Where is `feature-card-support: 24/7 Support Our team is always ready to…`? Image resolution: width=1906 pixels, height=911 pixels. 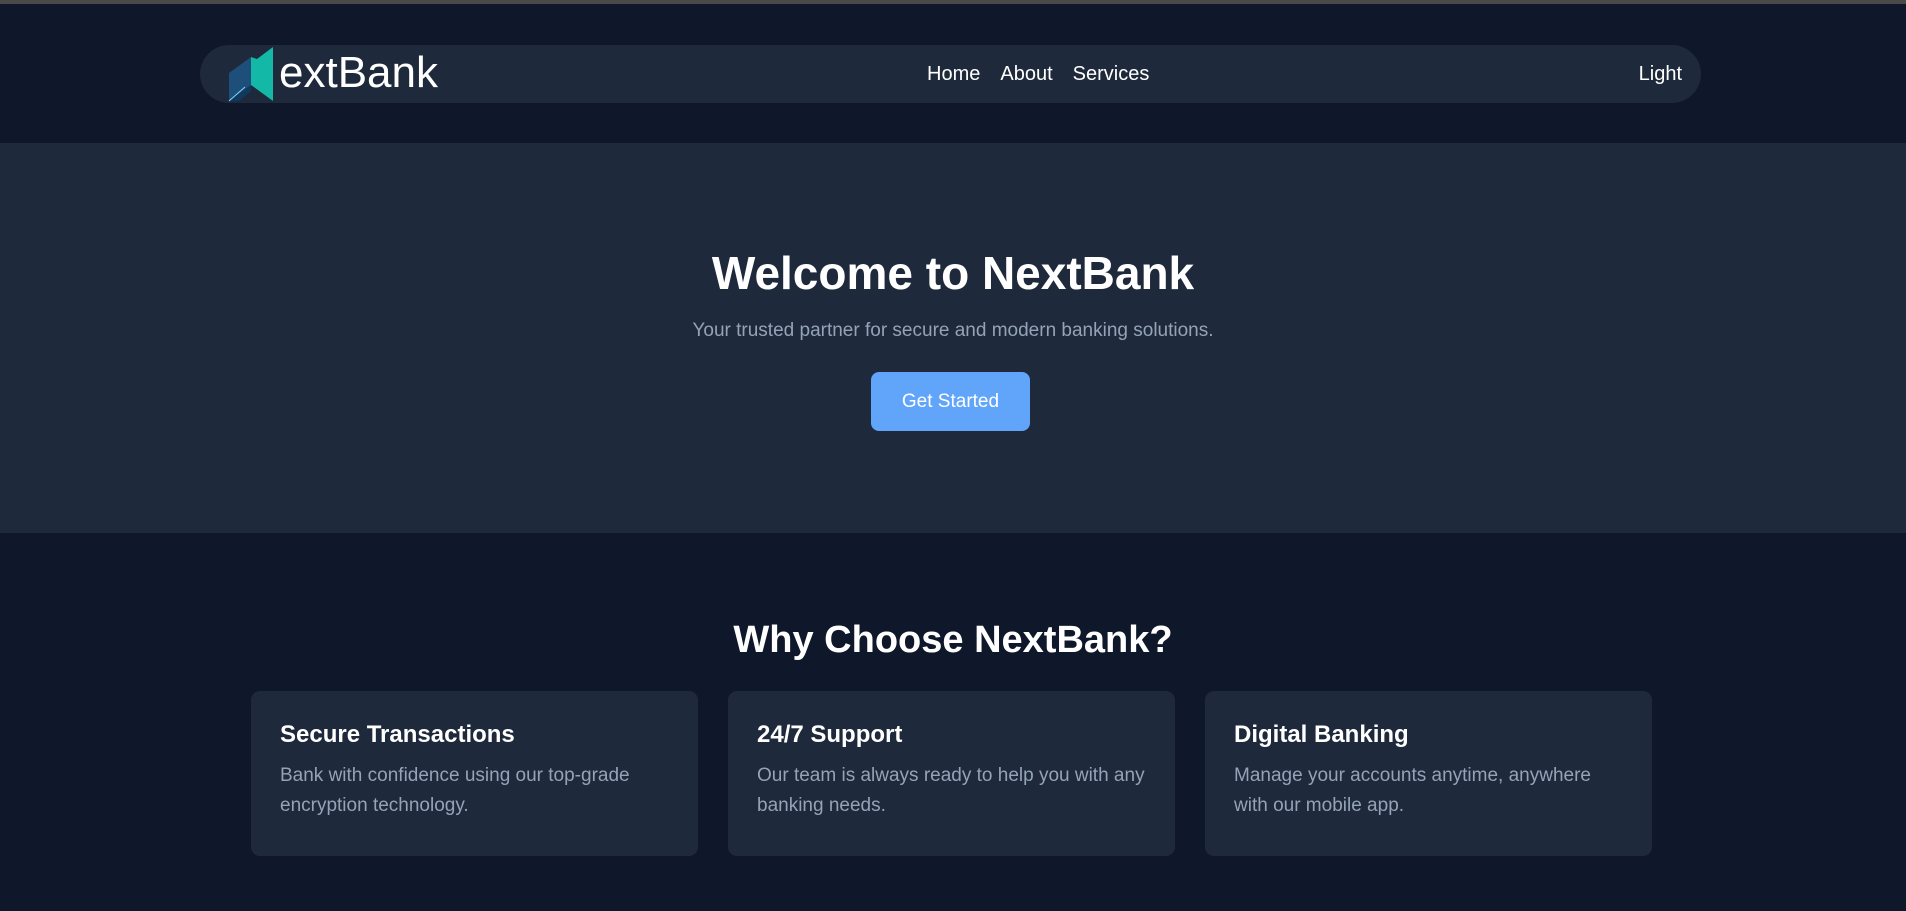 feature-card-support: 24/7 Support Our team is always ready to… is located at coordinates (951, 773).